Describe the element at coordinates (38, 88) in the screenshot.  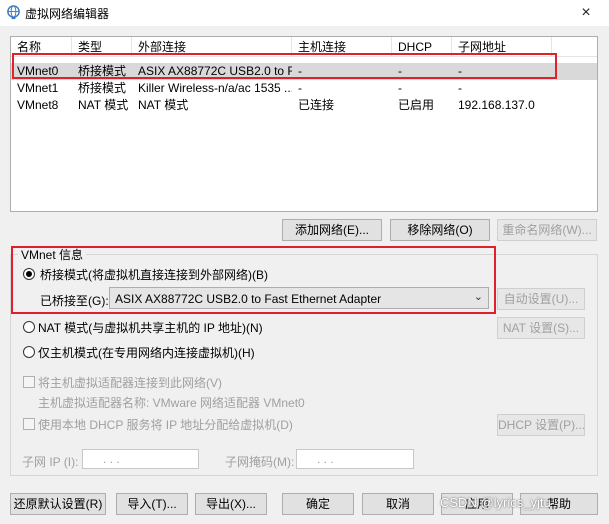
I see `cell-name: VMnet1` at that location.